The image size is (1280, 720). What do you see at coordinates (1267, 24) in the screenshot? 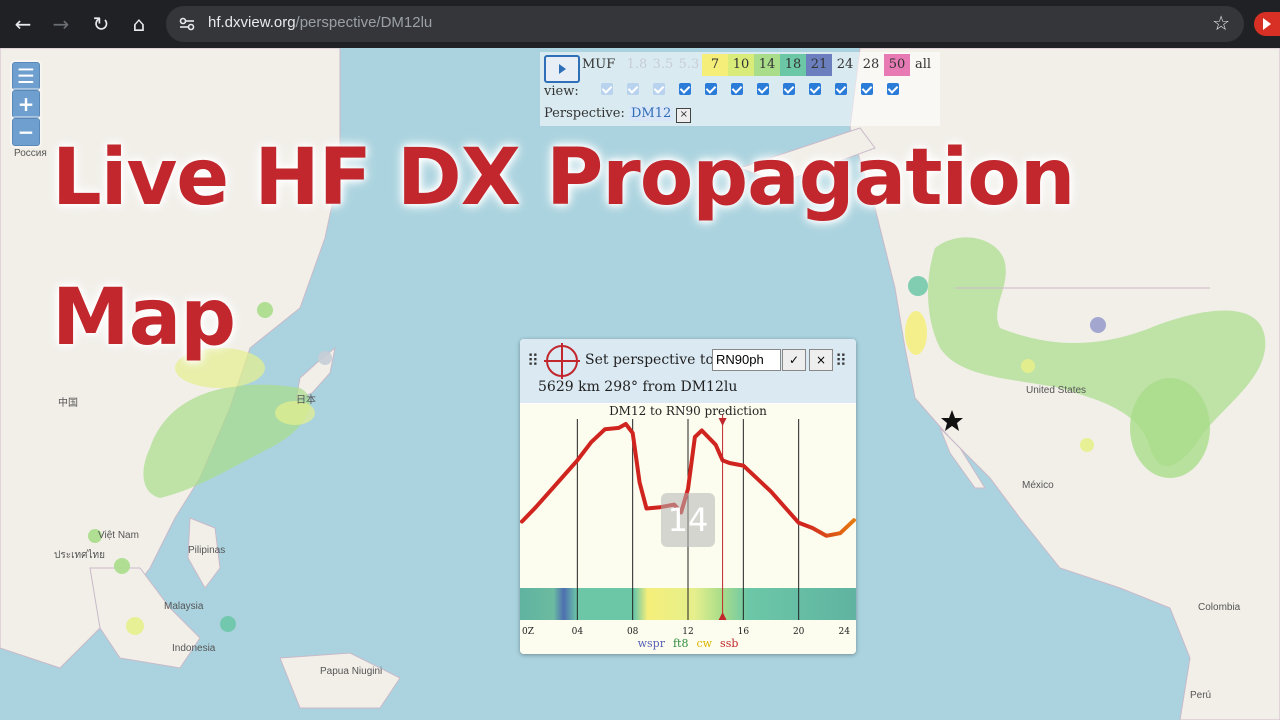
I see `extension-icon` at bounding box center [1267, 24].